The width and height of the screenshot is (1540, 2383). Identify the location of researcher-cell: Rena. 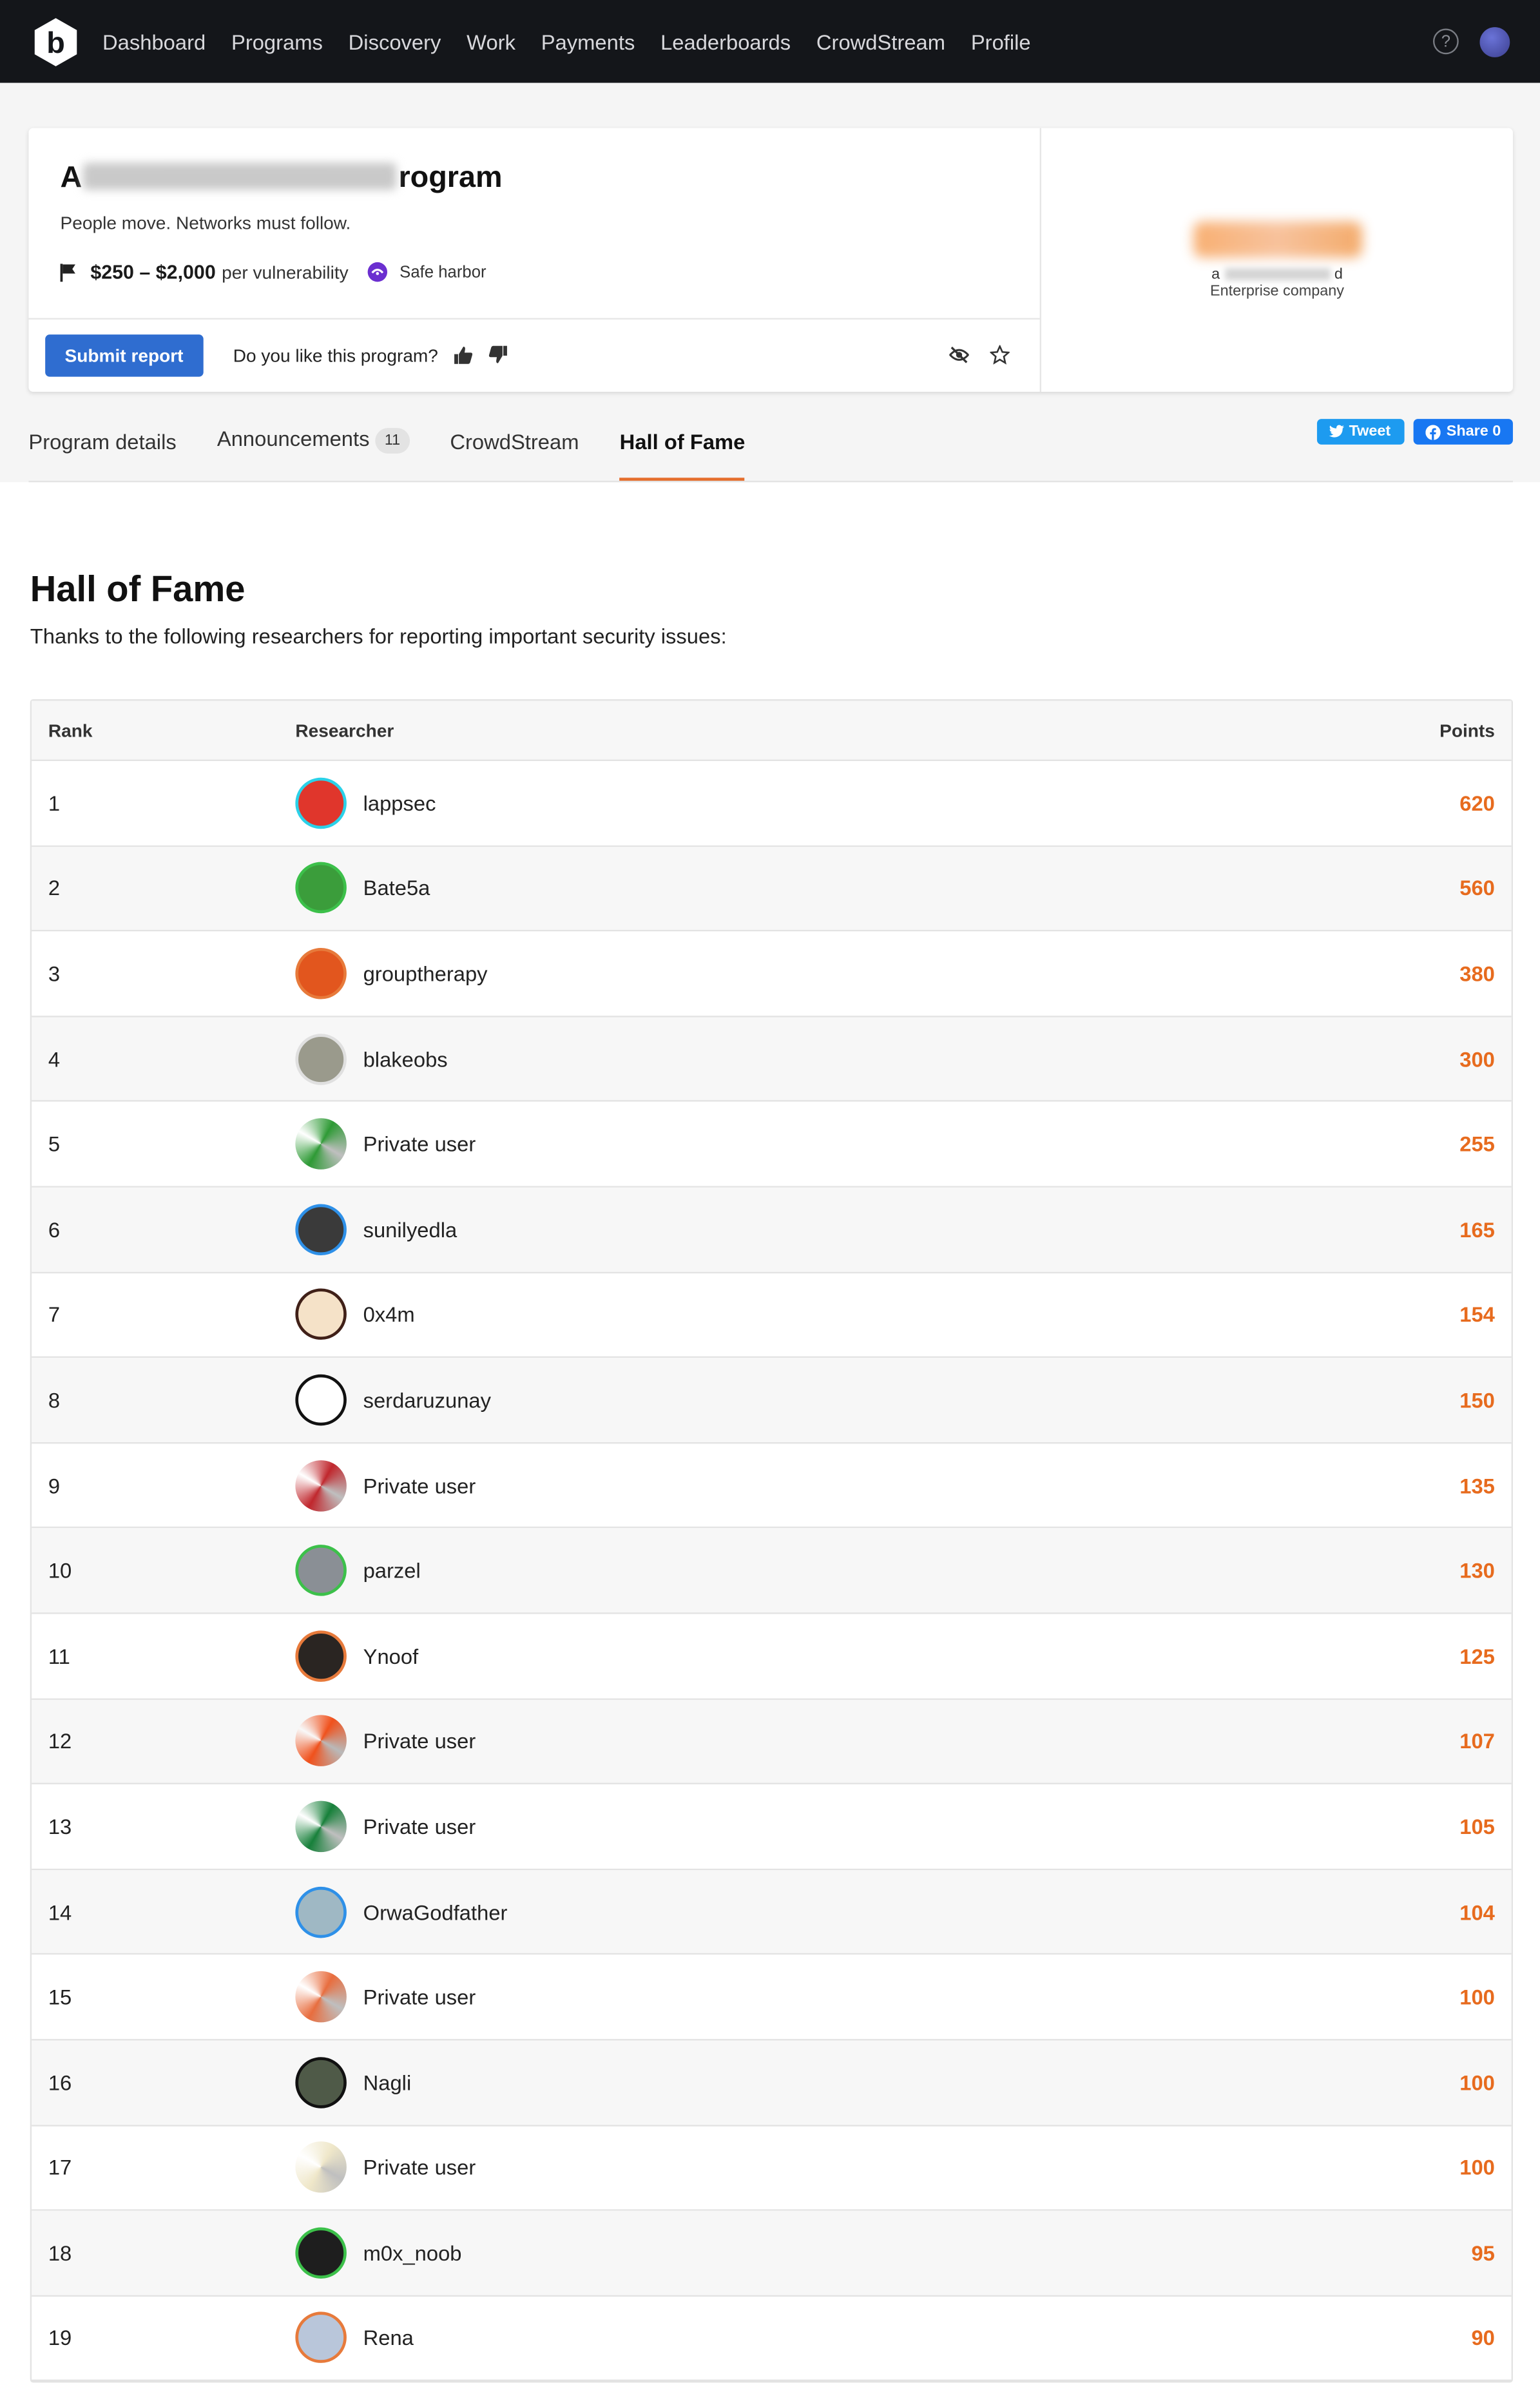
(813, 2338).